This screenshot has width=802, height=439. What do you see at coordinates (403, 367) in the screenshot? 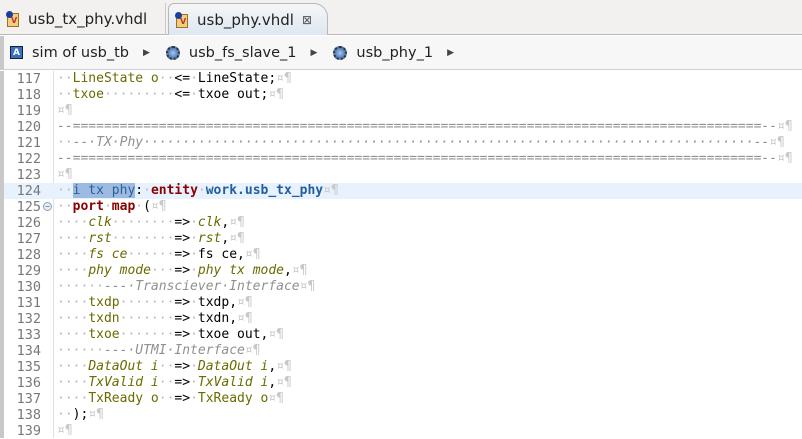
I see `code-line: 135 ····DataOut i··=>·DataOut i,¤¶` at bounding box center [403, 367].